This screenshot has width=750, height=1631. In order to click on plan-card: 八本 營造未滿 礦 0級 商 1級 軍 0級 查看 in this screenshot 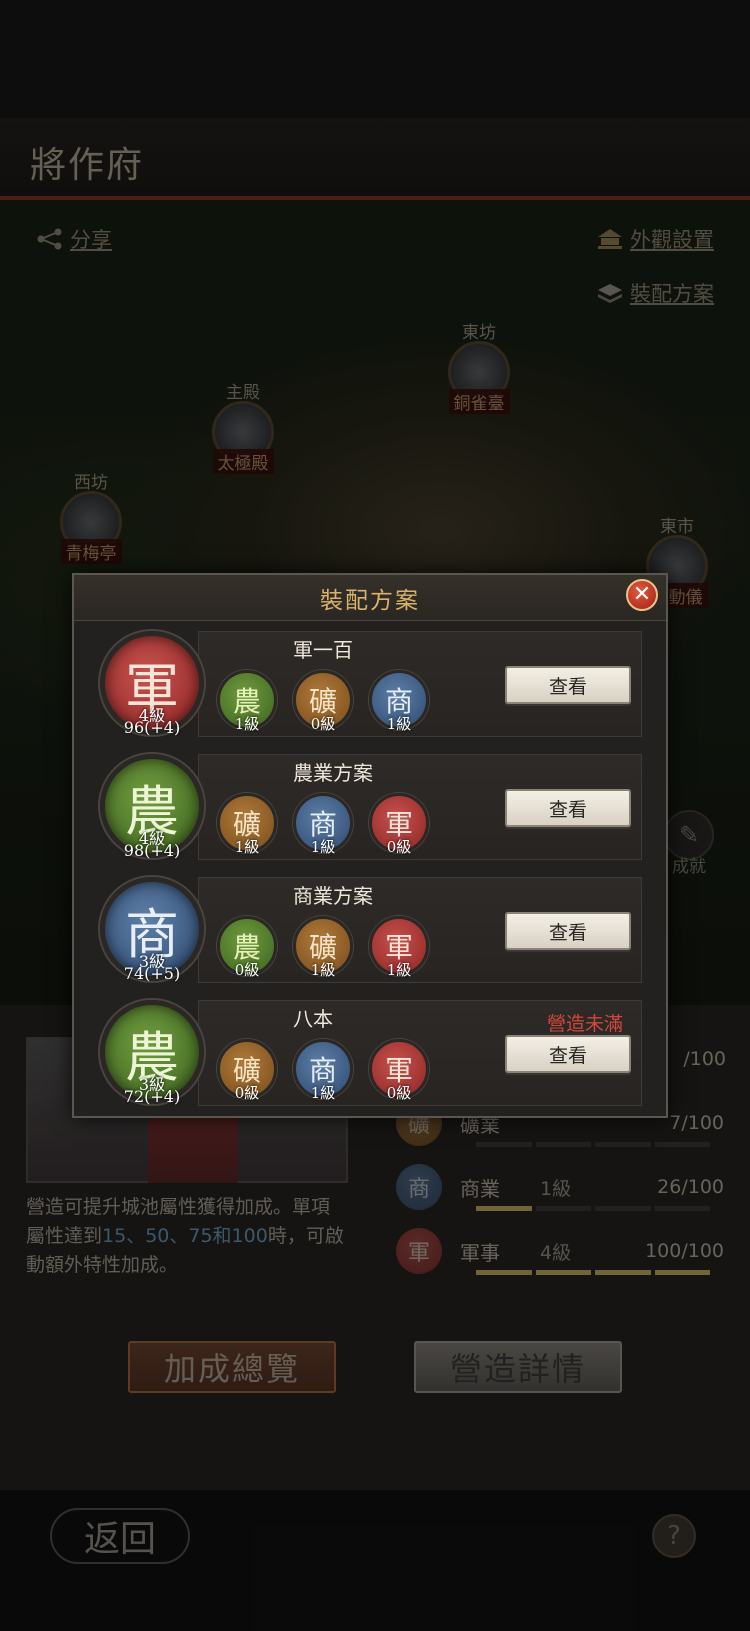, I will do `click(420, 1053)`.